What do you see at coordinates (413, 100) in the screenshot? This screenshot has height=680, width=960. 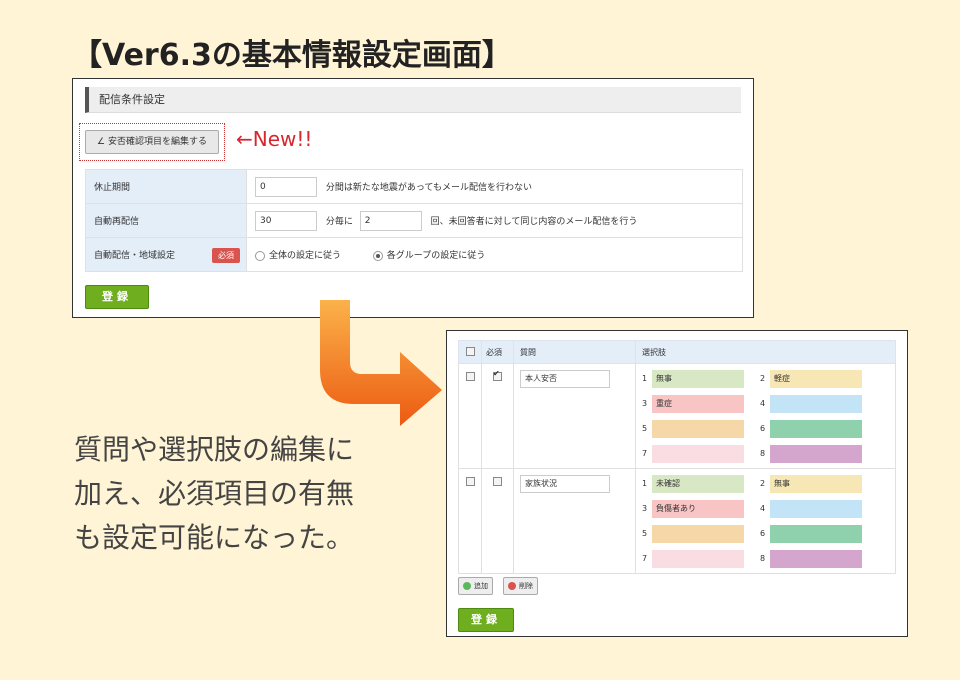 I see `section-header: 配信条件設定` at bounding box center [413, 100].